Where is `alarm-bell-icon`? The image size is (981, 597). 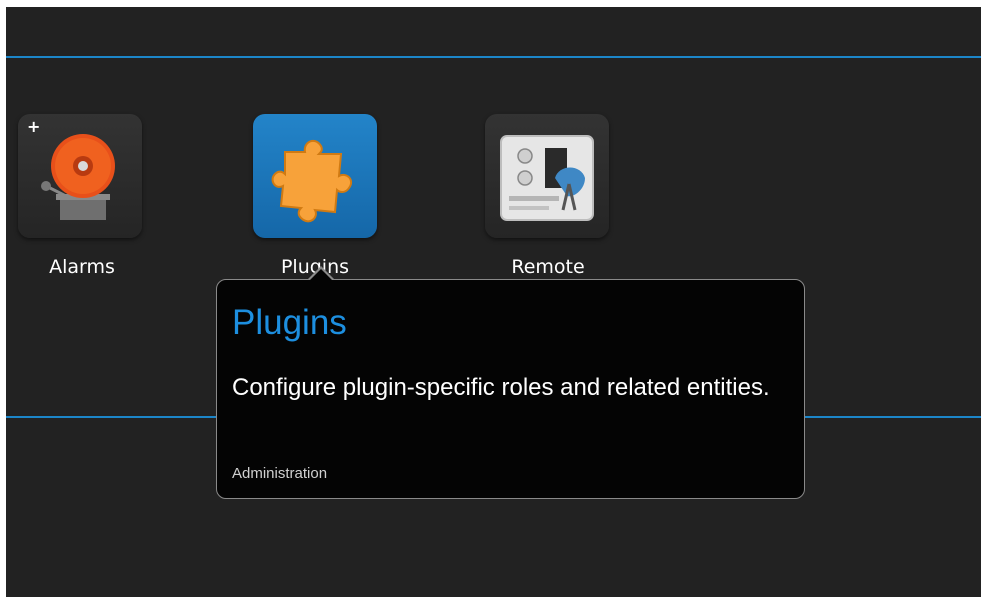 alarm-bell-icon is located at coordinates (78, 177).